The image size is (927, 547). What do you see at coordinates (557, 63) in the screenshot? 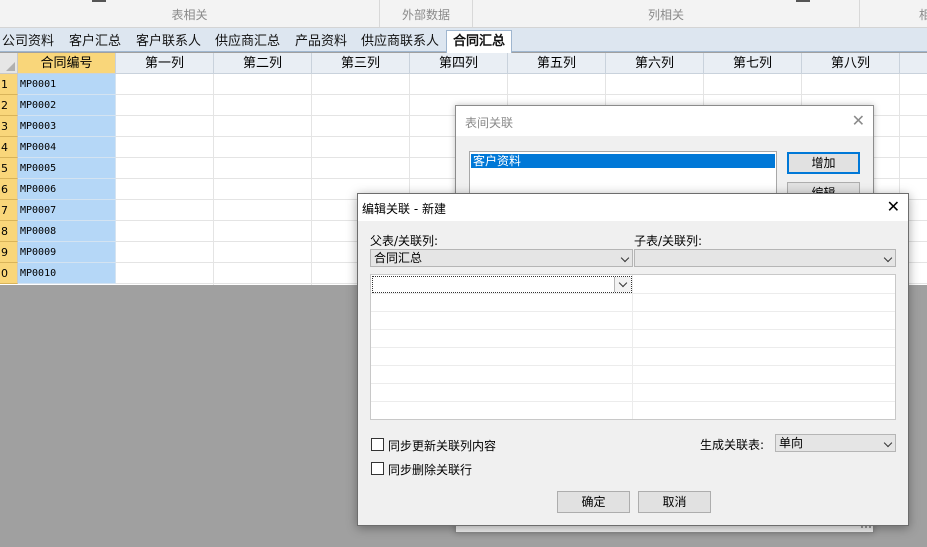
I see `column-header-5: 第五列` at bounding box center [557, 63].